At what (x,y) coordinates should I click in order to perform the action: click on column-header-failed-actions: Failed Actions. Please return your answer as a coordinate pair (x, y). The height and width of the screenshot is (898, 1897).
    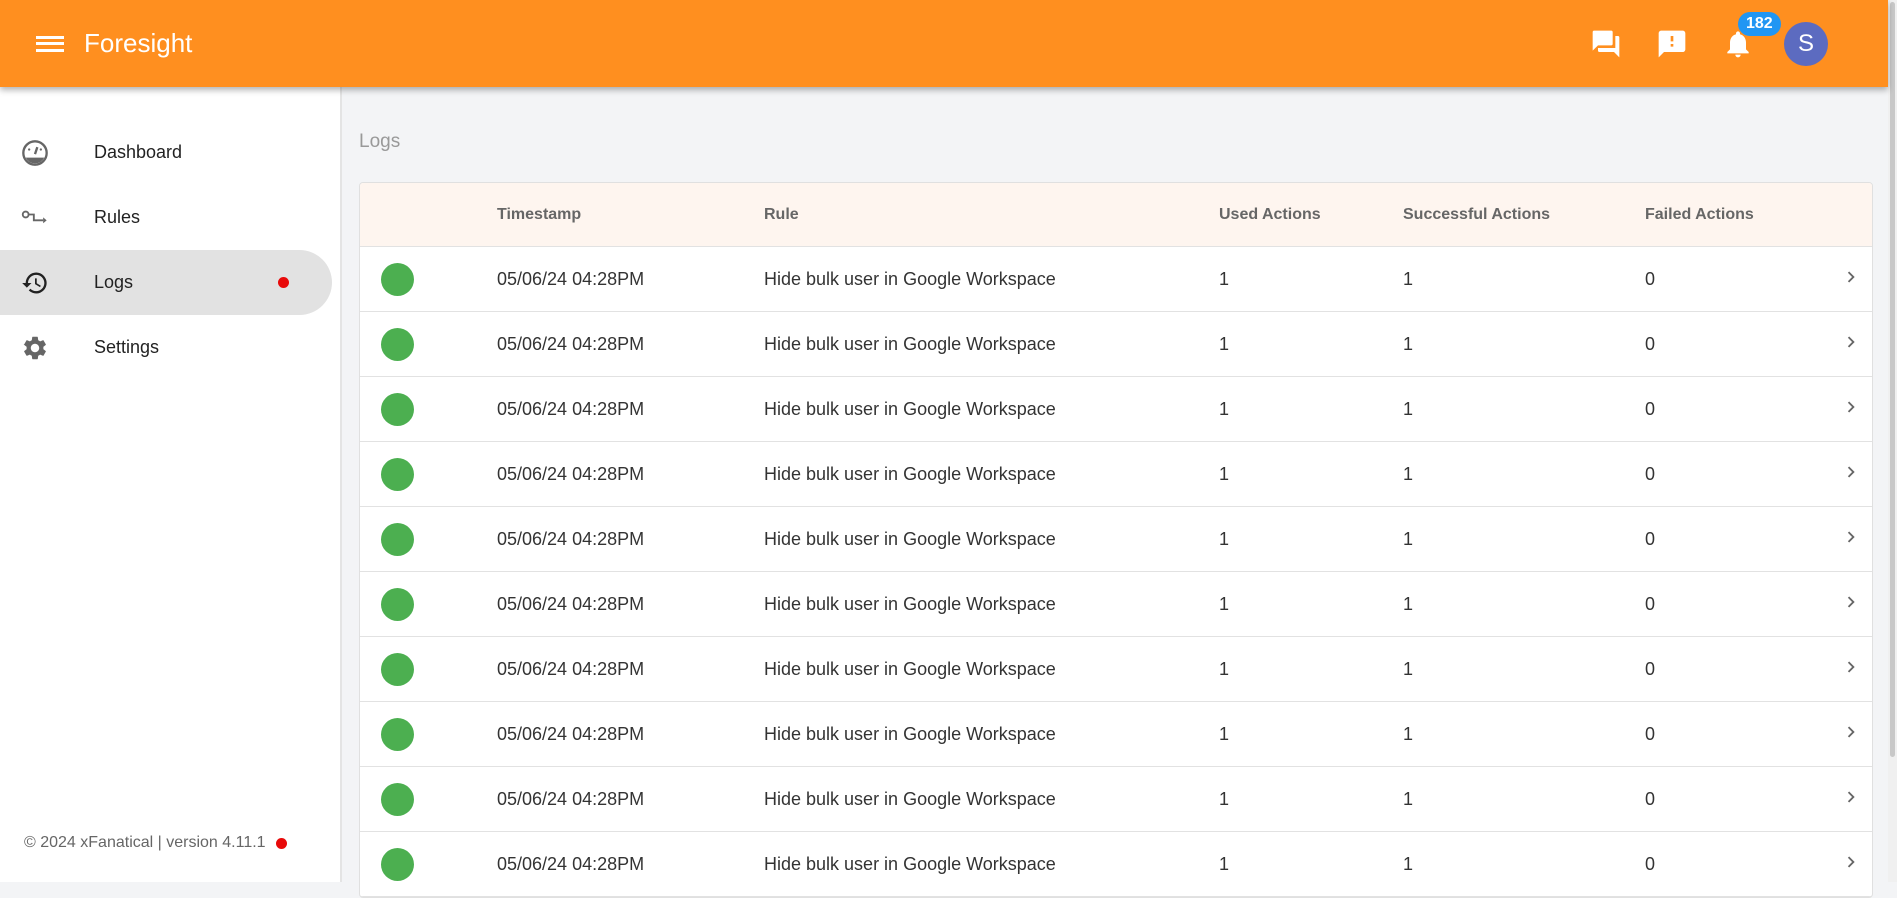
    Looking at the image, I should click on (1699, 215).